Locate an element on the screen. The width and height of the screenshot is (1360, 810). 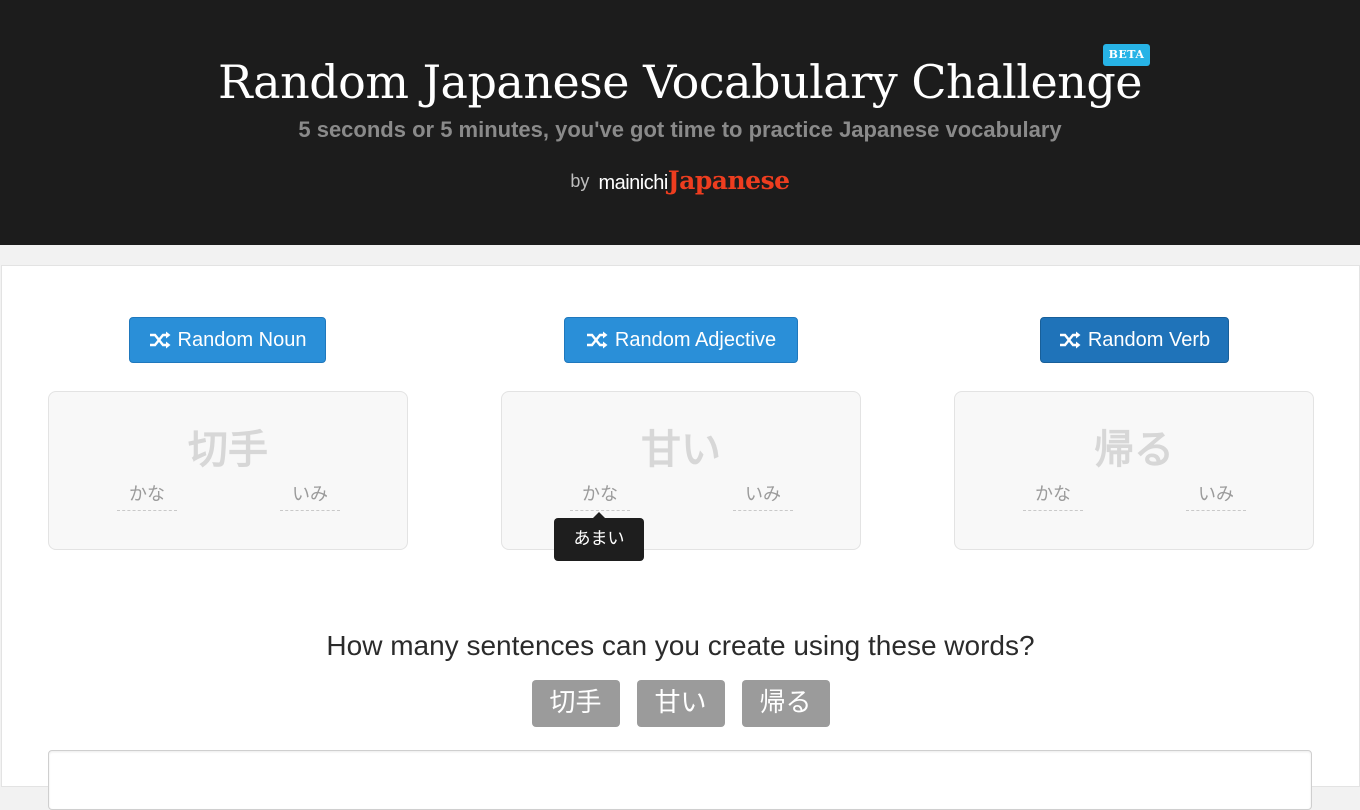
random-adjective-button: Random Adjective is located at coordinates (681, 340).